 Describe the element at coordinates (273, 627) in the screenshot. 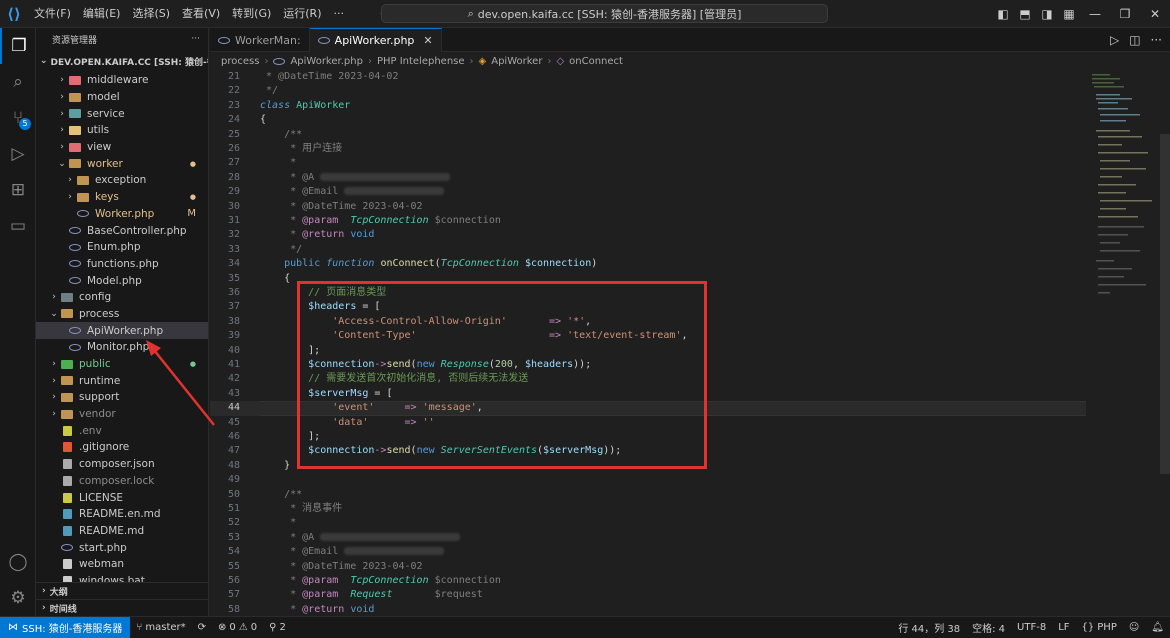

I see `ports-icon: ⚲` at that location.